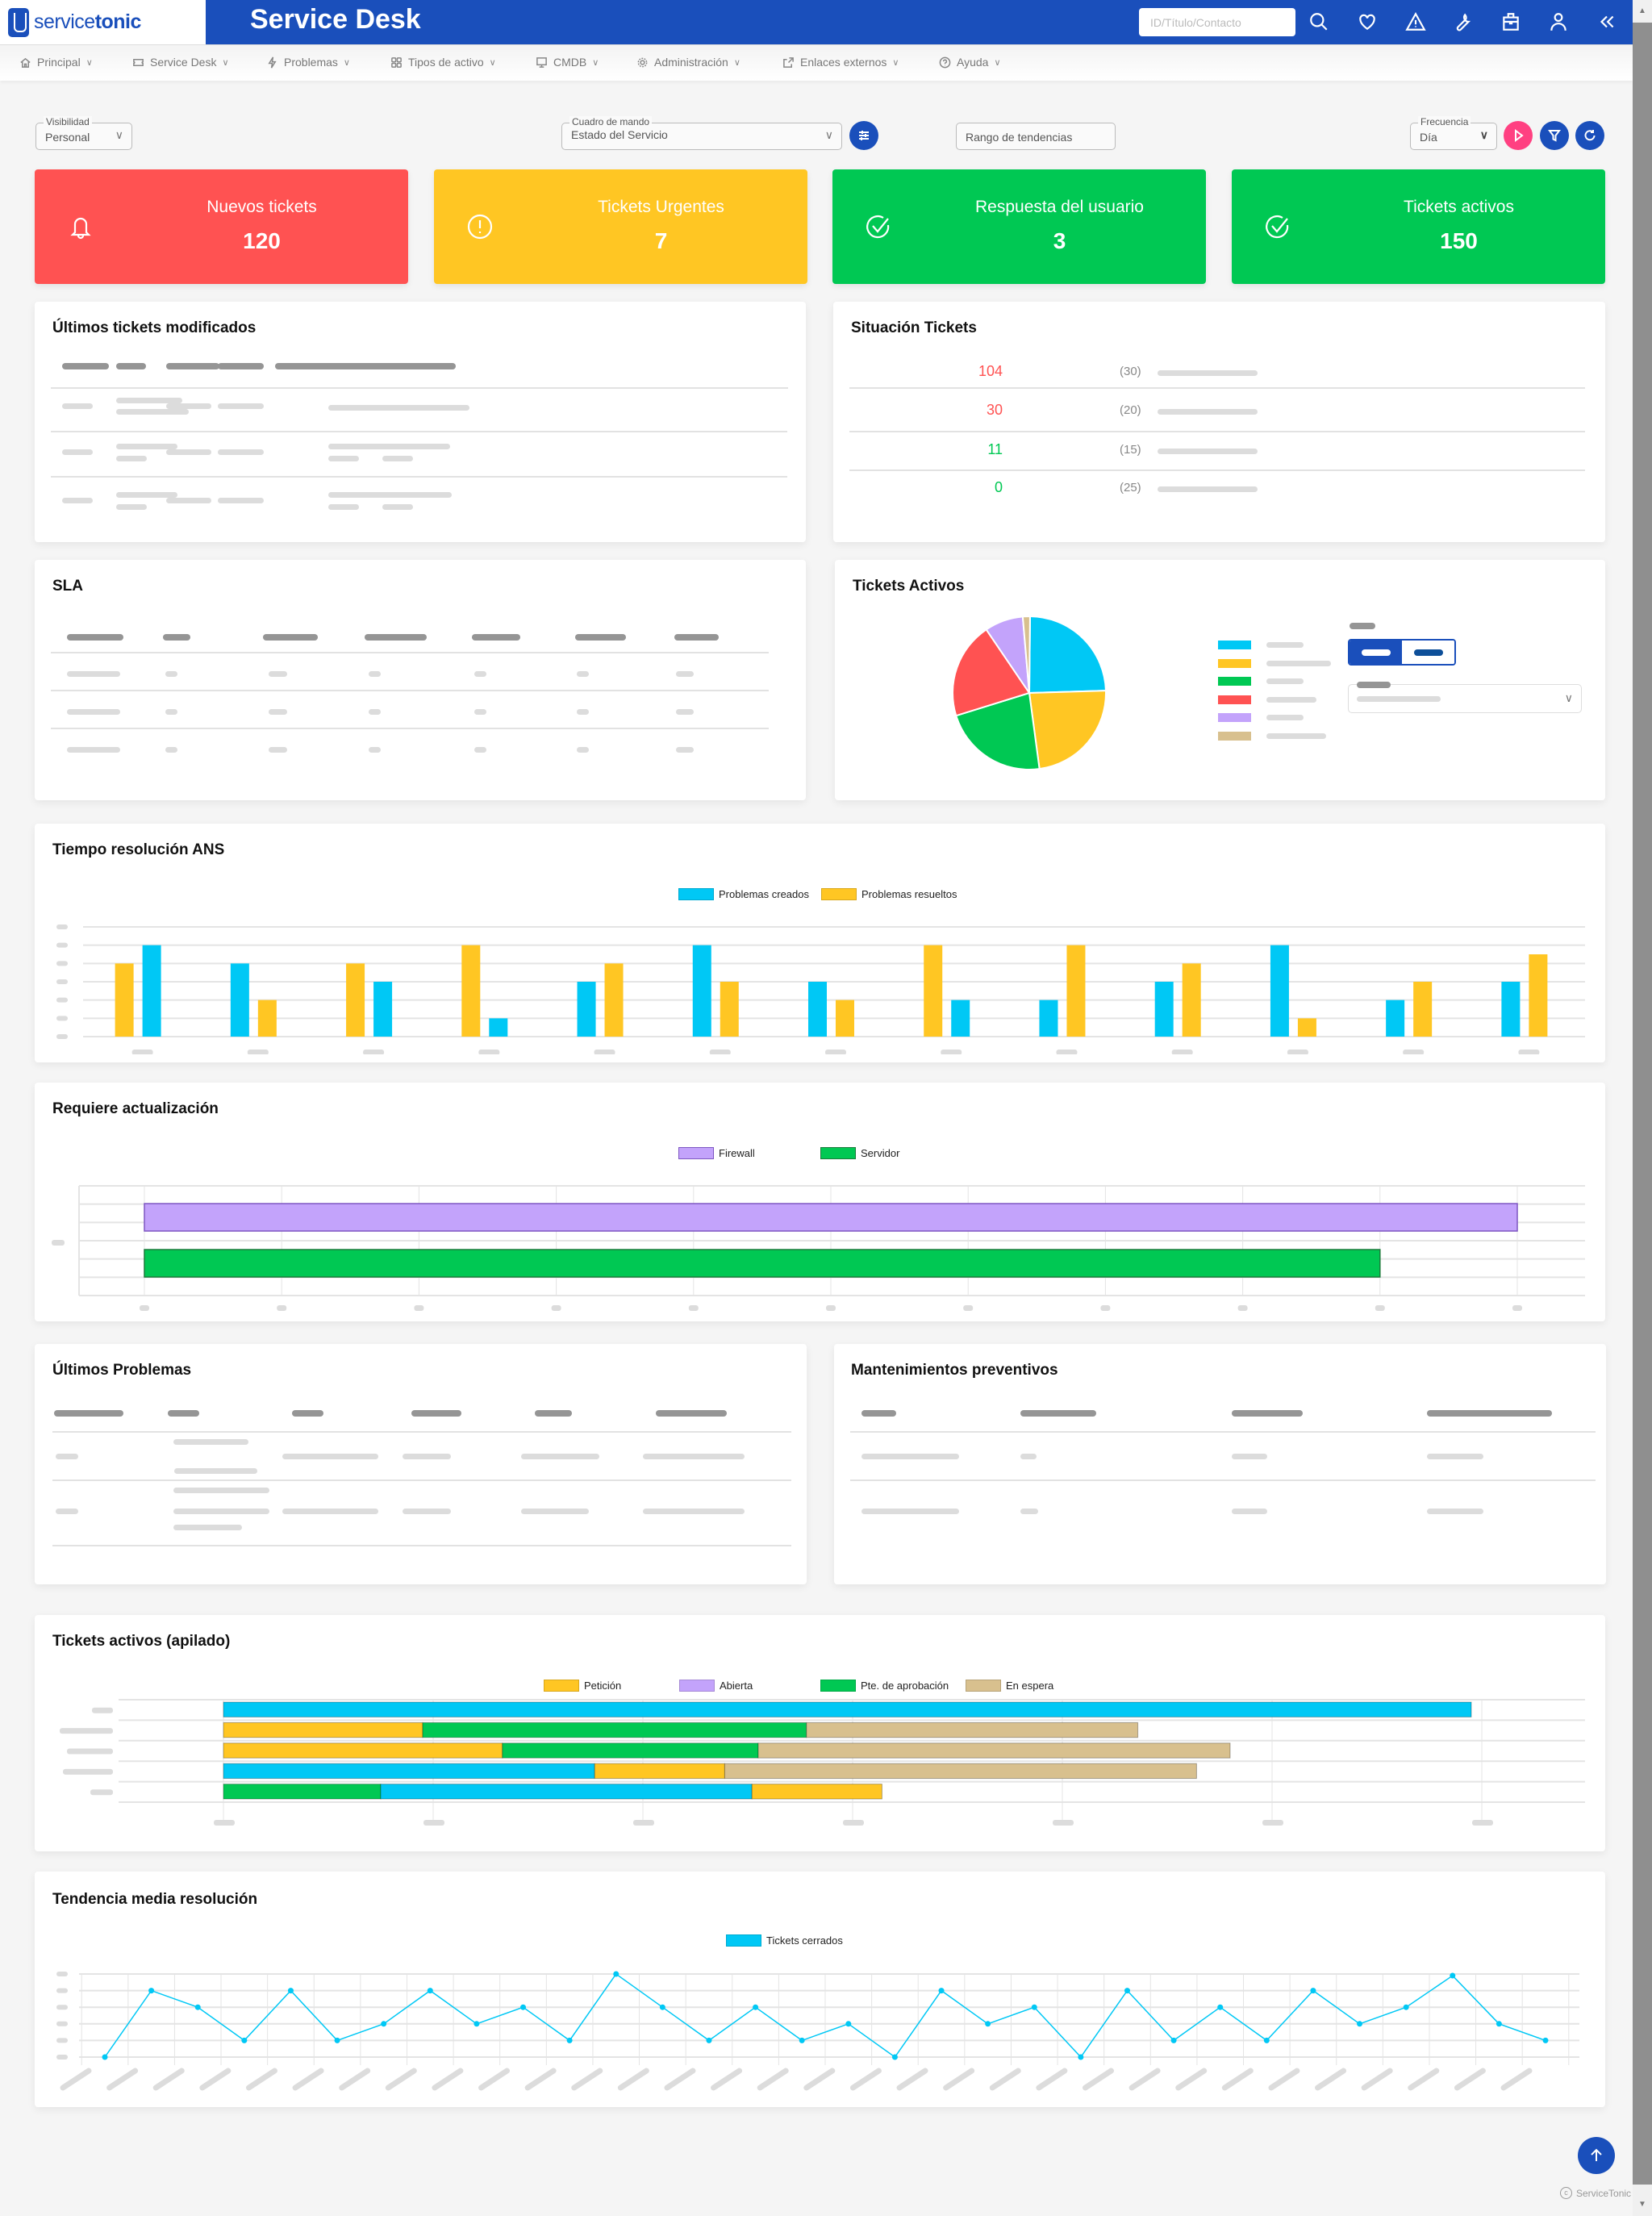 The width and height of the screenshot is (1652, 2216). I want to click on kpi-value: 7, so click(661, 241).